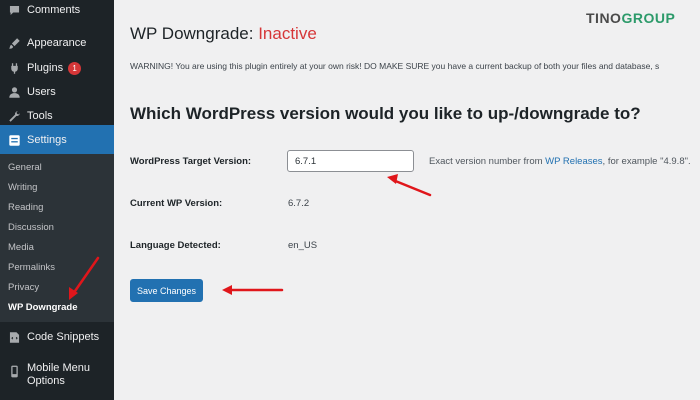 This screenshot has height=400, width=700. I want to click on wrench-icon, so click(14, 116).